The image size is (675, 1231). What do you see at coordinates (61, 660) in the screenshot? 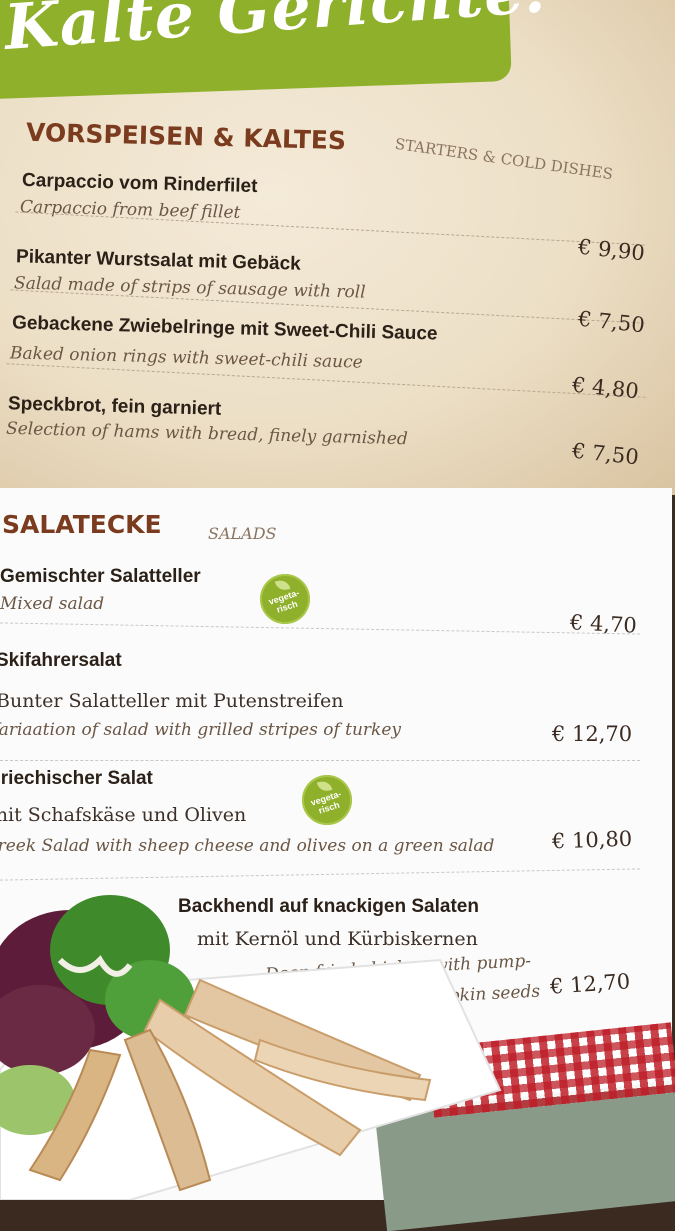
I see `menu-item-name: Skifahrersalat` at bounding box center [61, 660].